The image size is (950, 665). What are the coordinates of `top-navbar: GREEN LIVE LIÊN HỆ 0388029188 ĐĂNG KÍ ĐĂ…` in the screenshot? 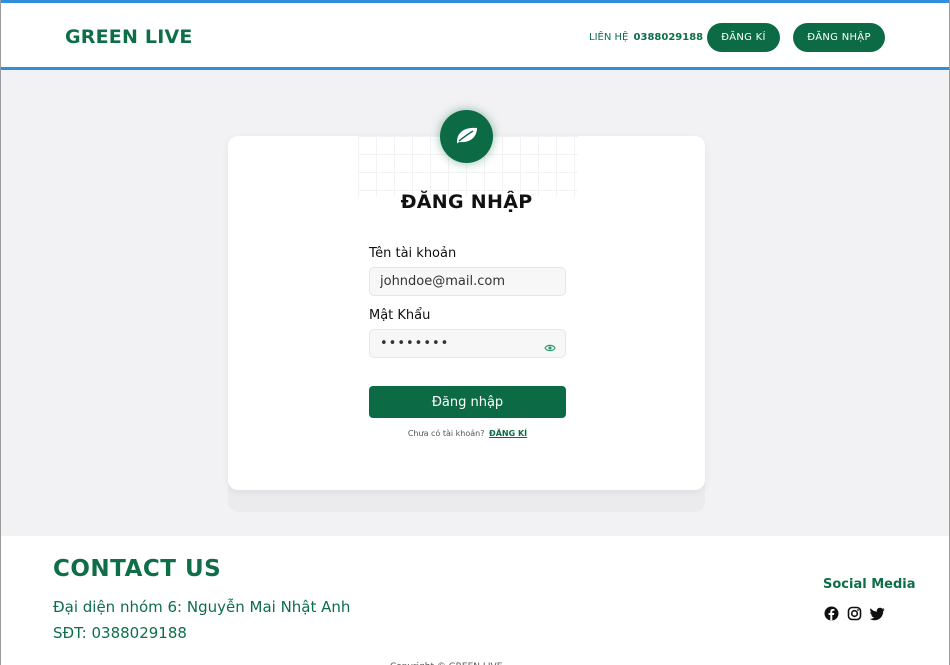 It's located at (475, 35).